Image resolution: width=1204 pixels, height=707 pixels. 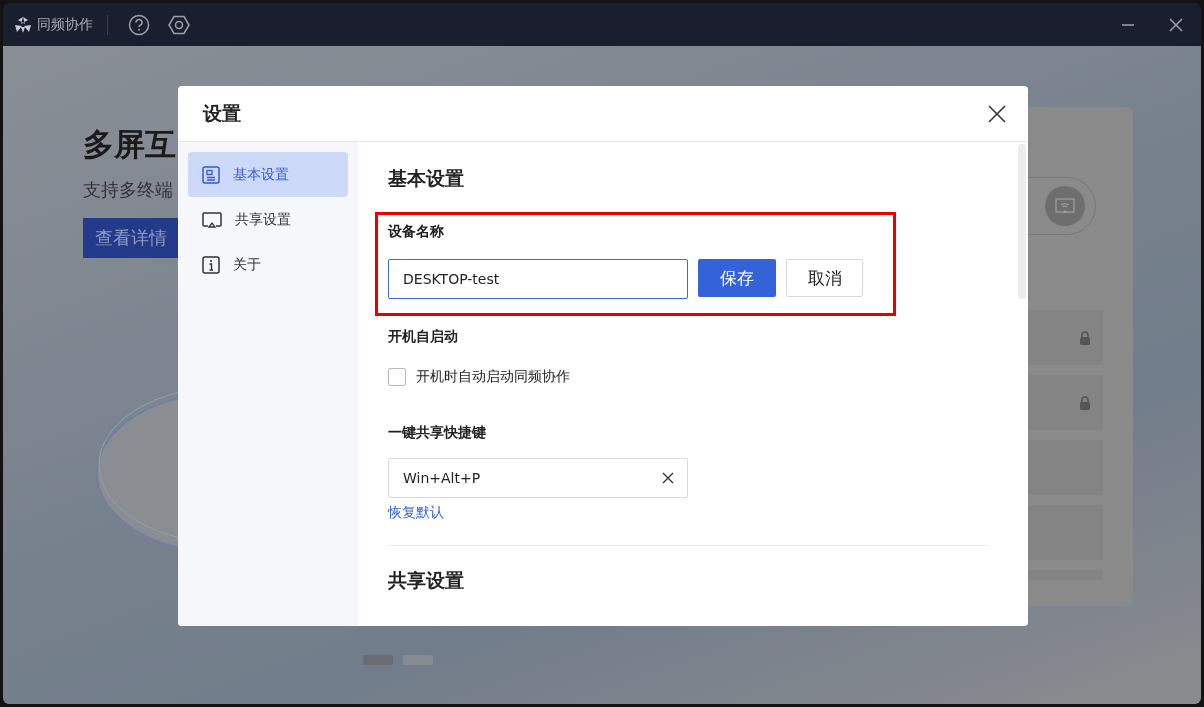 What do you see at coordinates (538, 478) in the screenshot?
I see `shortcut-field: Win+Alt+P` at bounding box center [538, 478].